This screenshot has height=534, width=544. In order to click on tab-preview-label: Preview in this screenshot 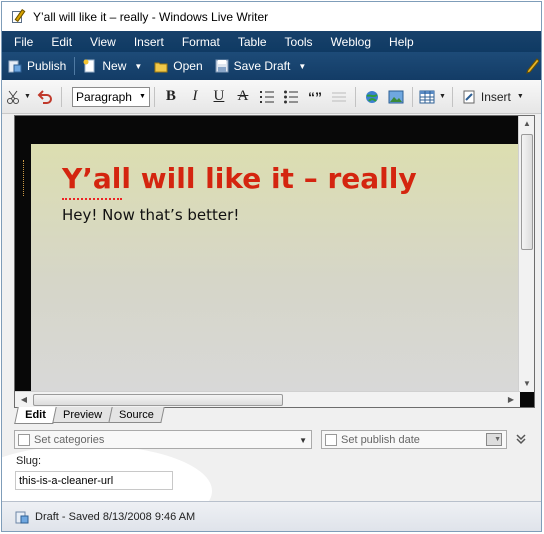, I will do `click(82, 414)`.